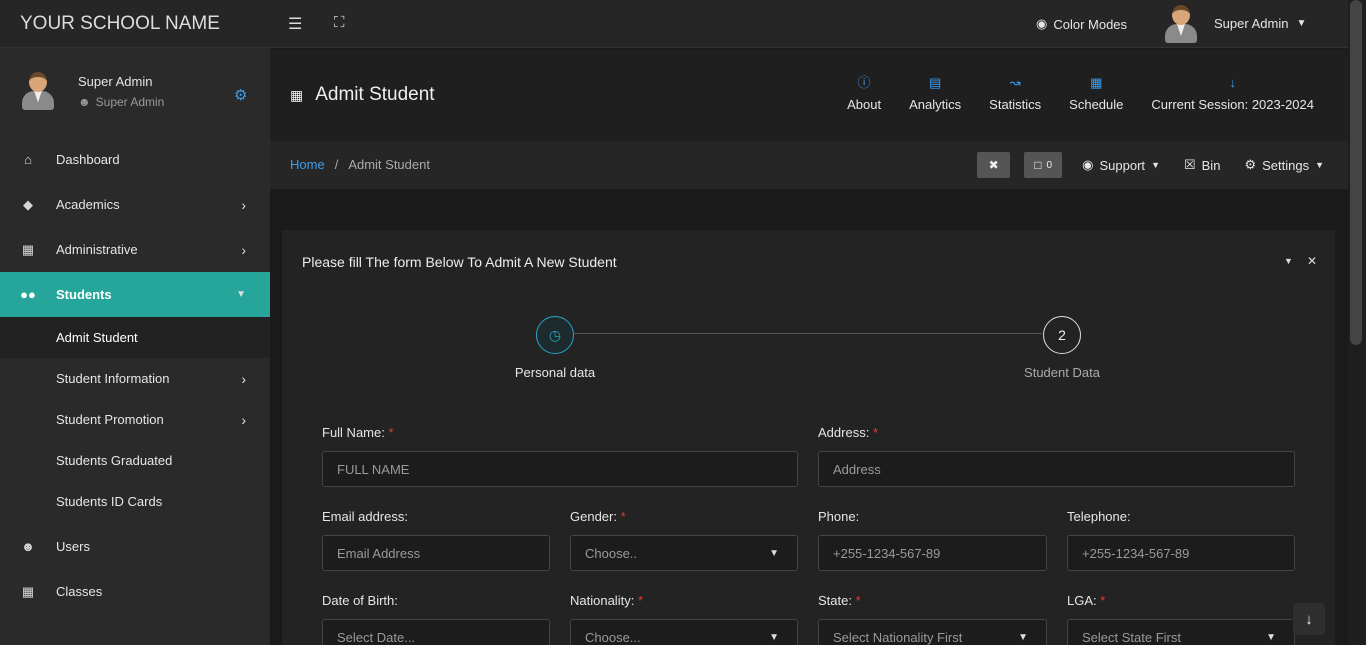 This screenshot has height=645, width=1366. What do you see at coordinates (307, 164) in the screenshot?
I see `breadcrumb-home: Home` at bounding box center [307, 164].